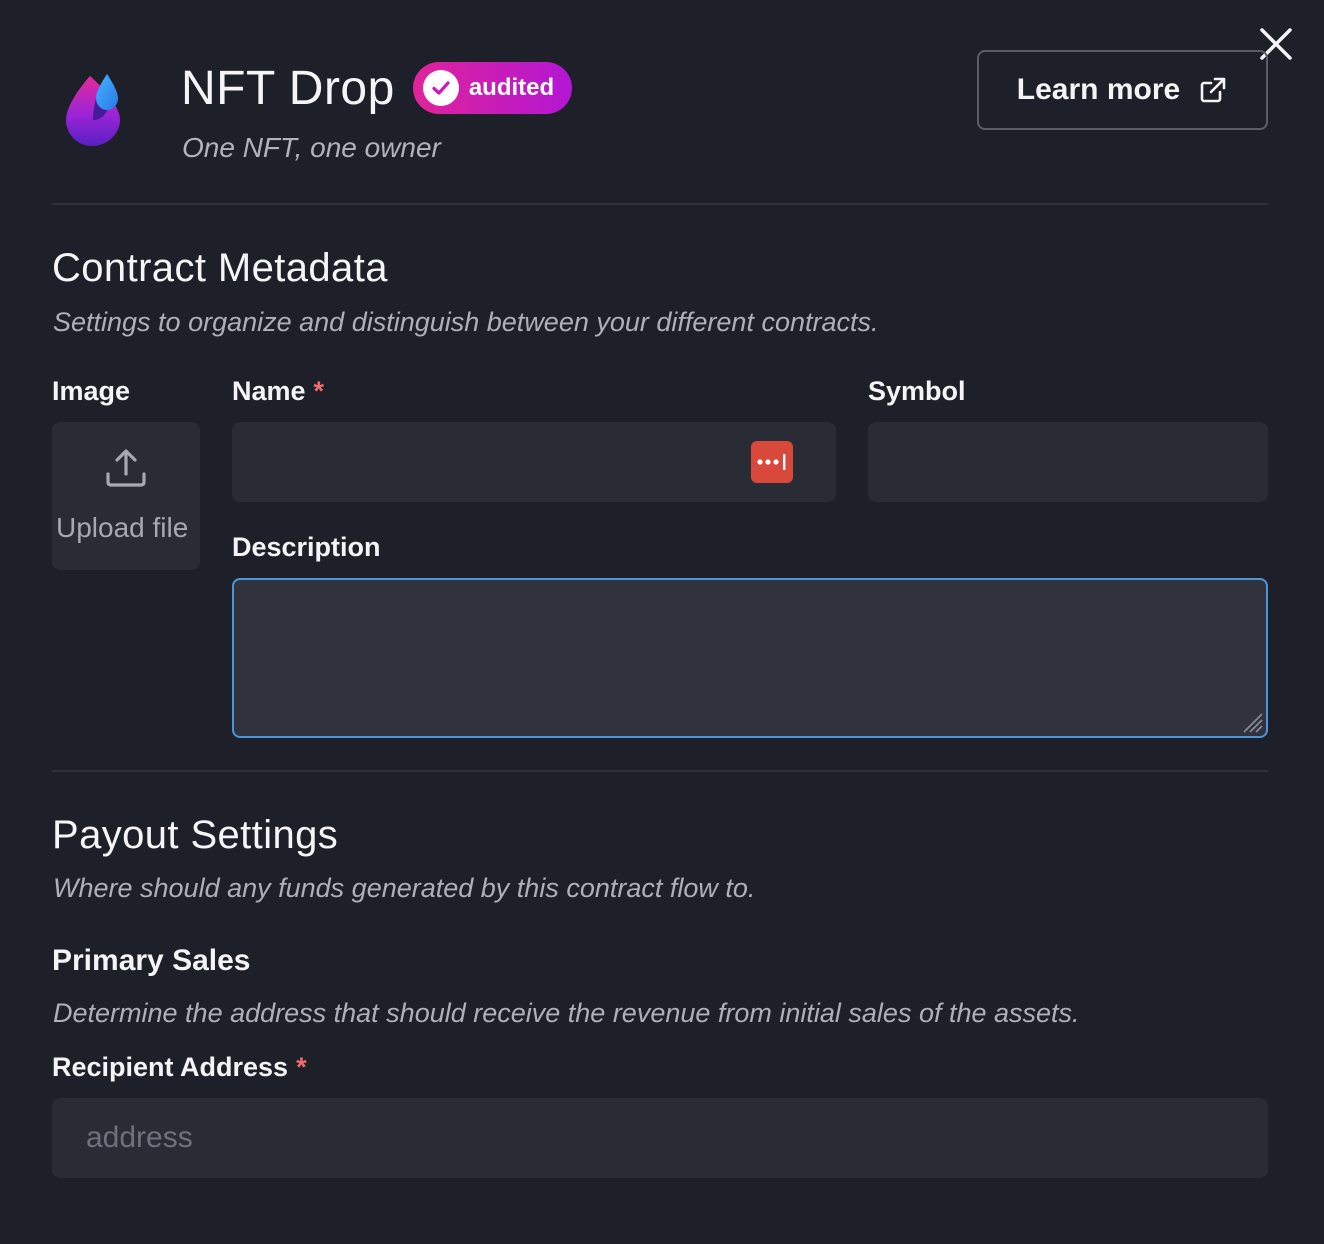 The height and width of the screenshot is (1244, 1324). What do you see at coordinates (195, 835) in the screenshot?
I see `payout-heading: Payout Settings` at bounding box center [195, 835].